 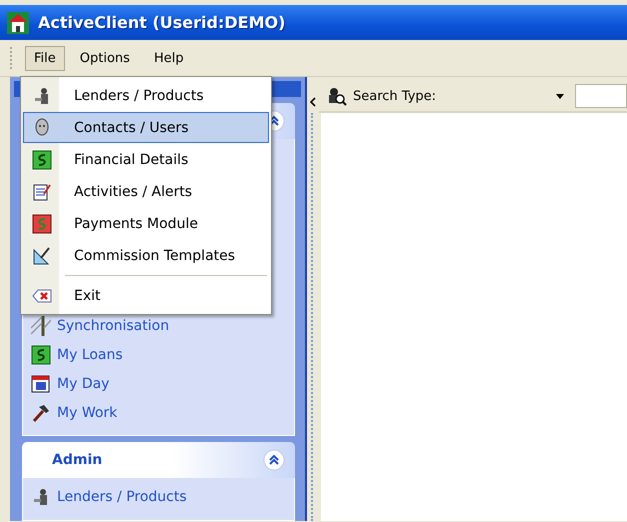 What do you see at coordinates (18, 22) in the screenshot?
I see `house-icon` at bounding box center [18, 22].